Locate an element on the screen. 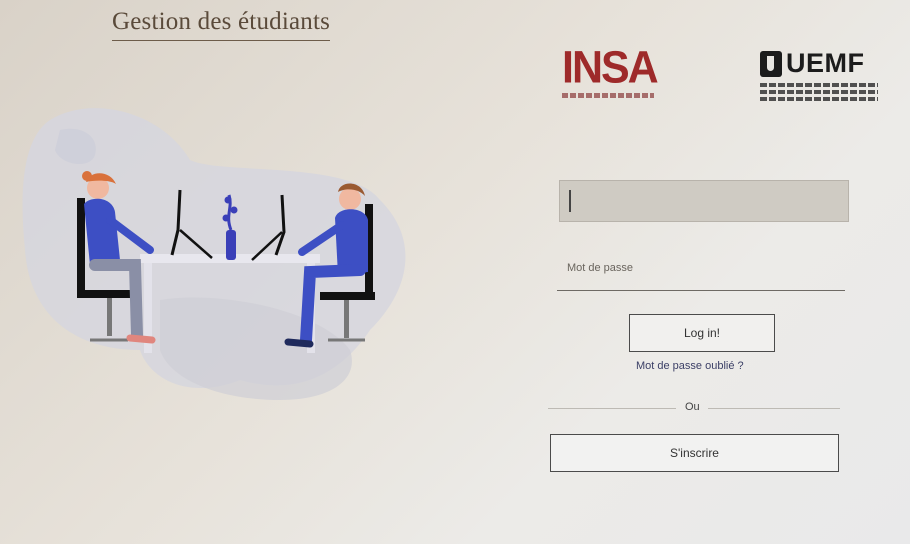 The height and width of the screenshot is (544, 910). uemf-logo-text: UEMF is located at coordinates (825, 63).